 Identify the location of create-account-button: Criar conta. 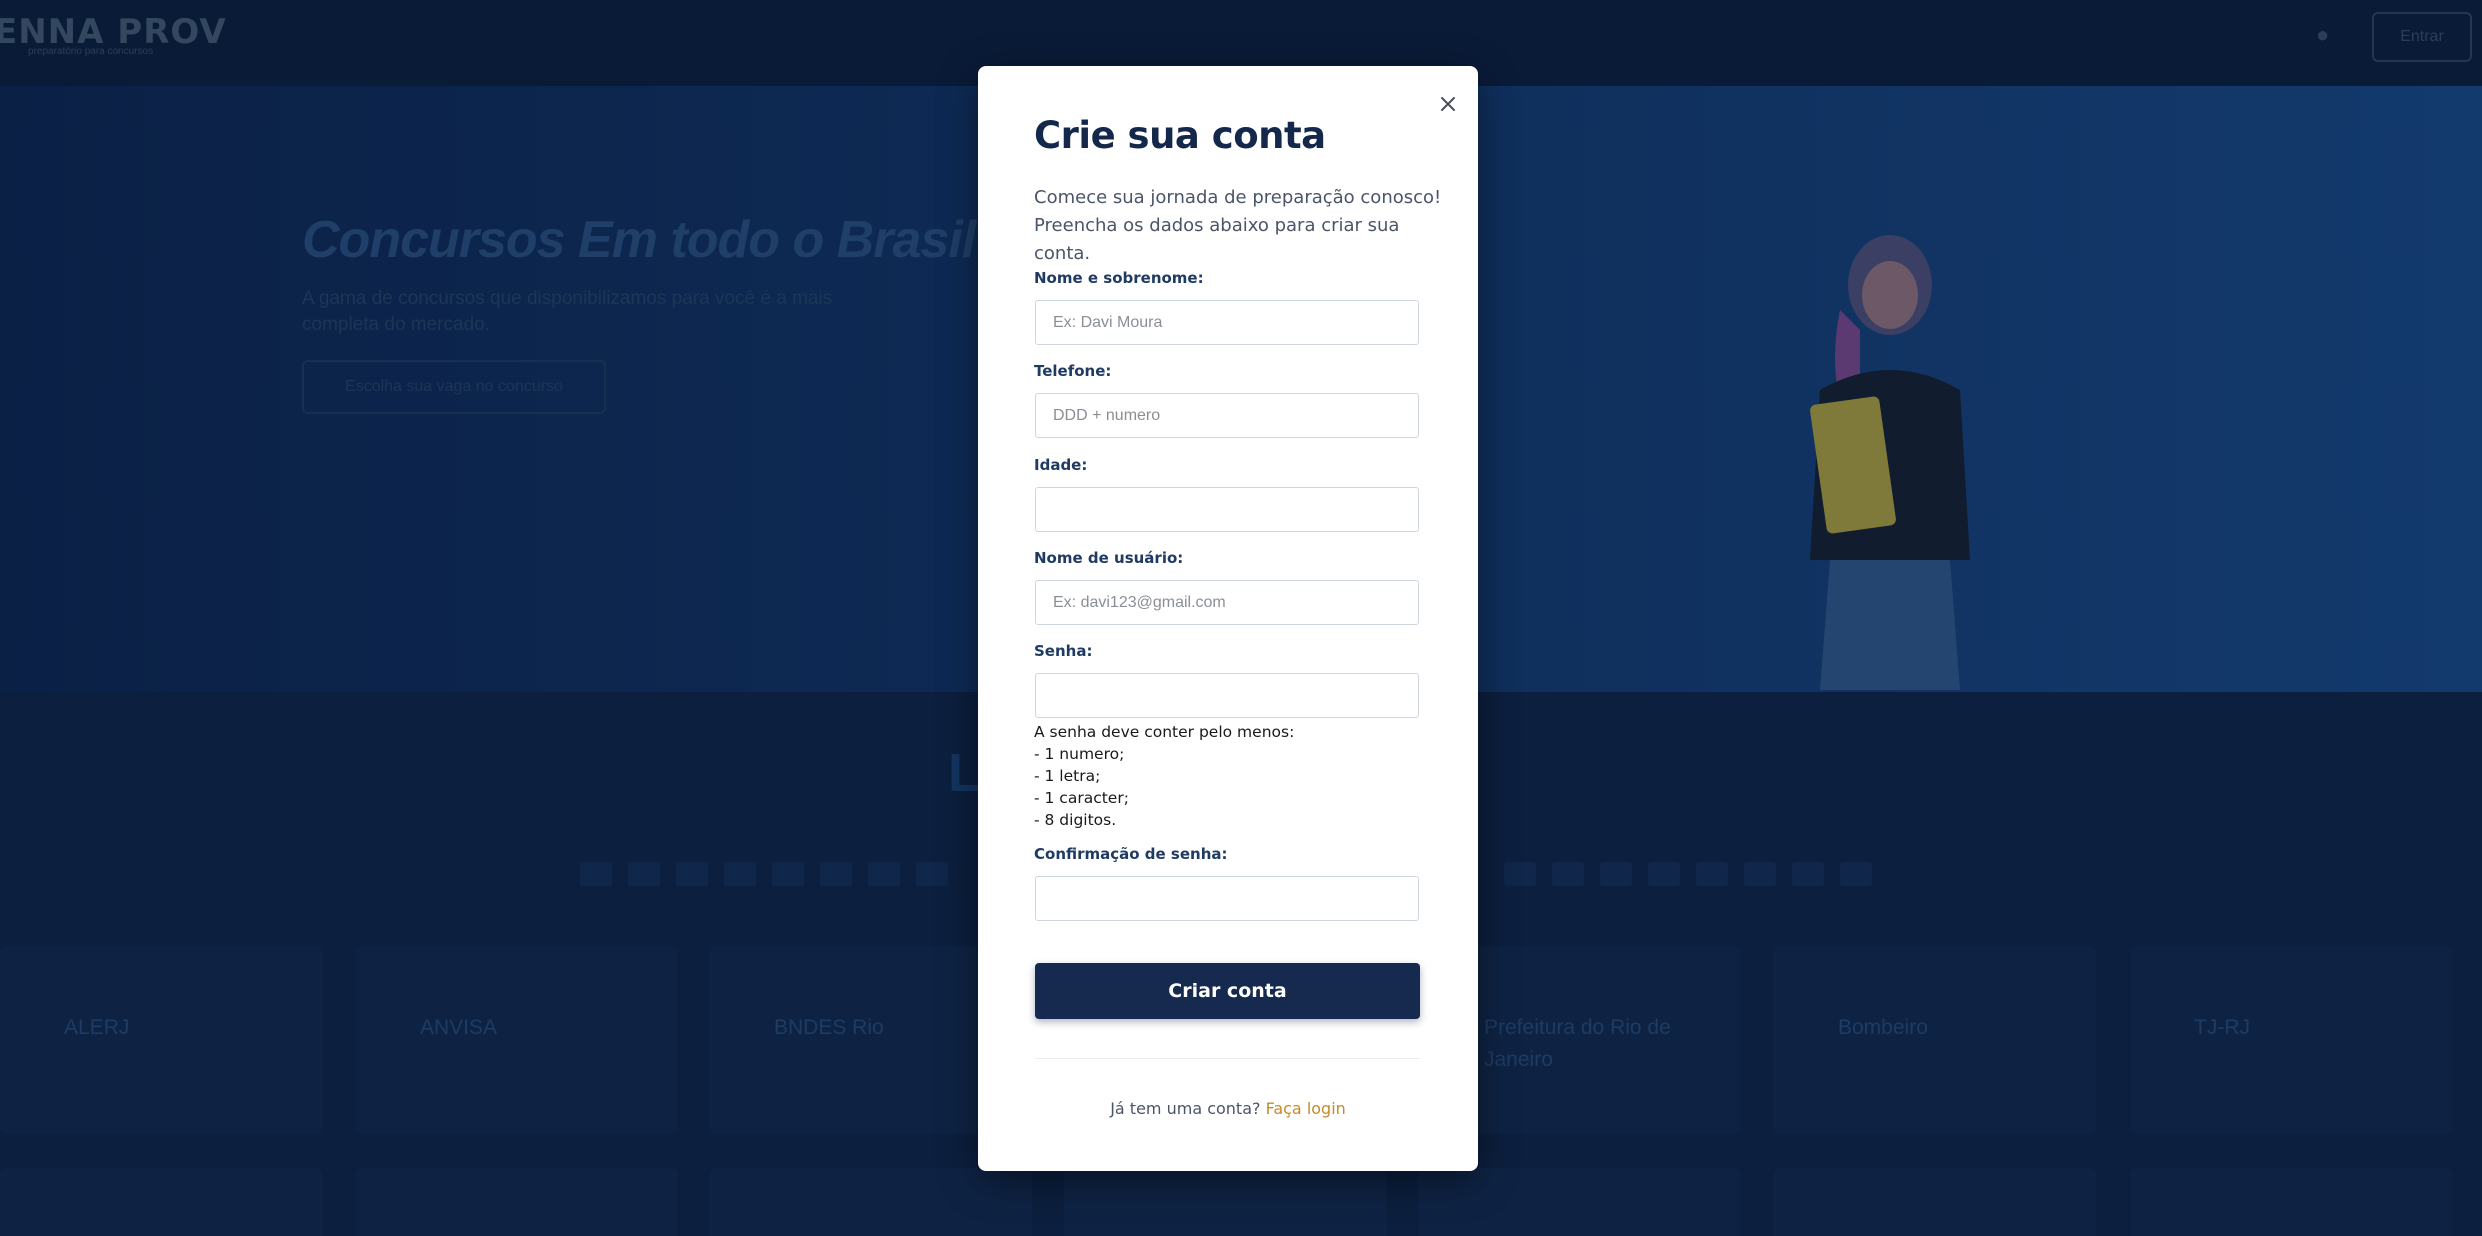
(1227, 991).